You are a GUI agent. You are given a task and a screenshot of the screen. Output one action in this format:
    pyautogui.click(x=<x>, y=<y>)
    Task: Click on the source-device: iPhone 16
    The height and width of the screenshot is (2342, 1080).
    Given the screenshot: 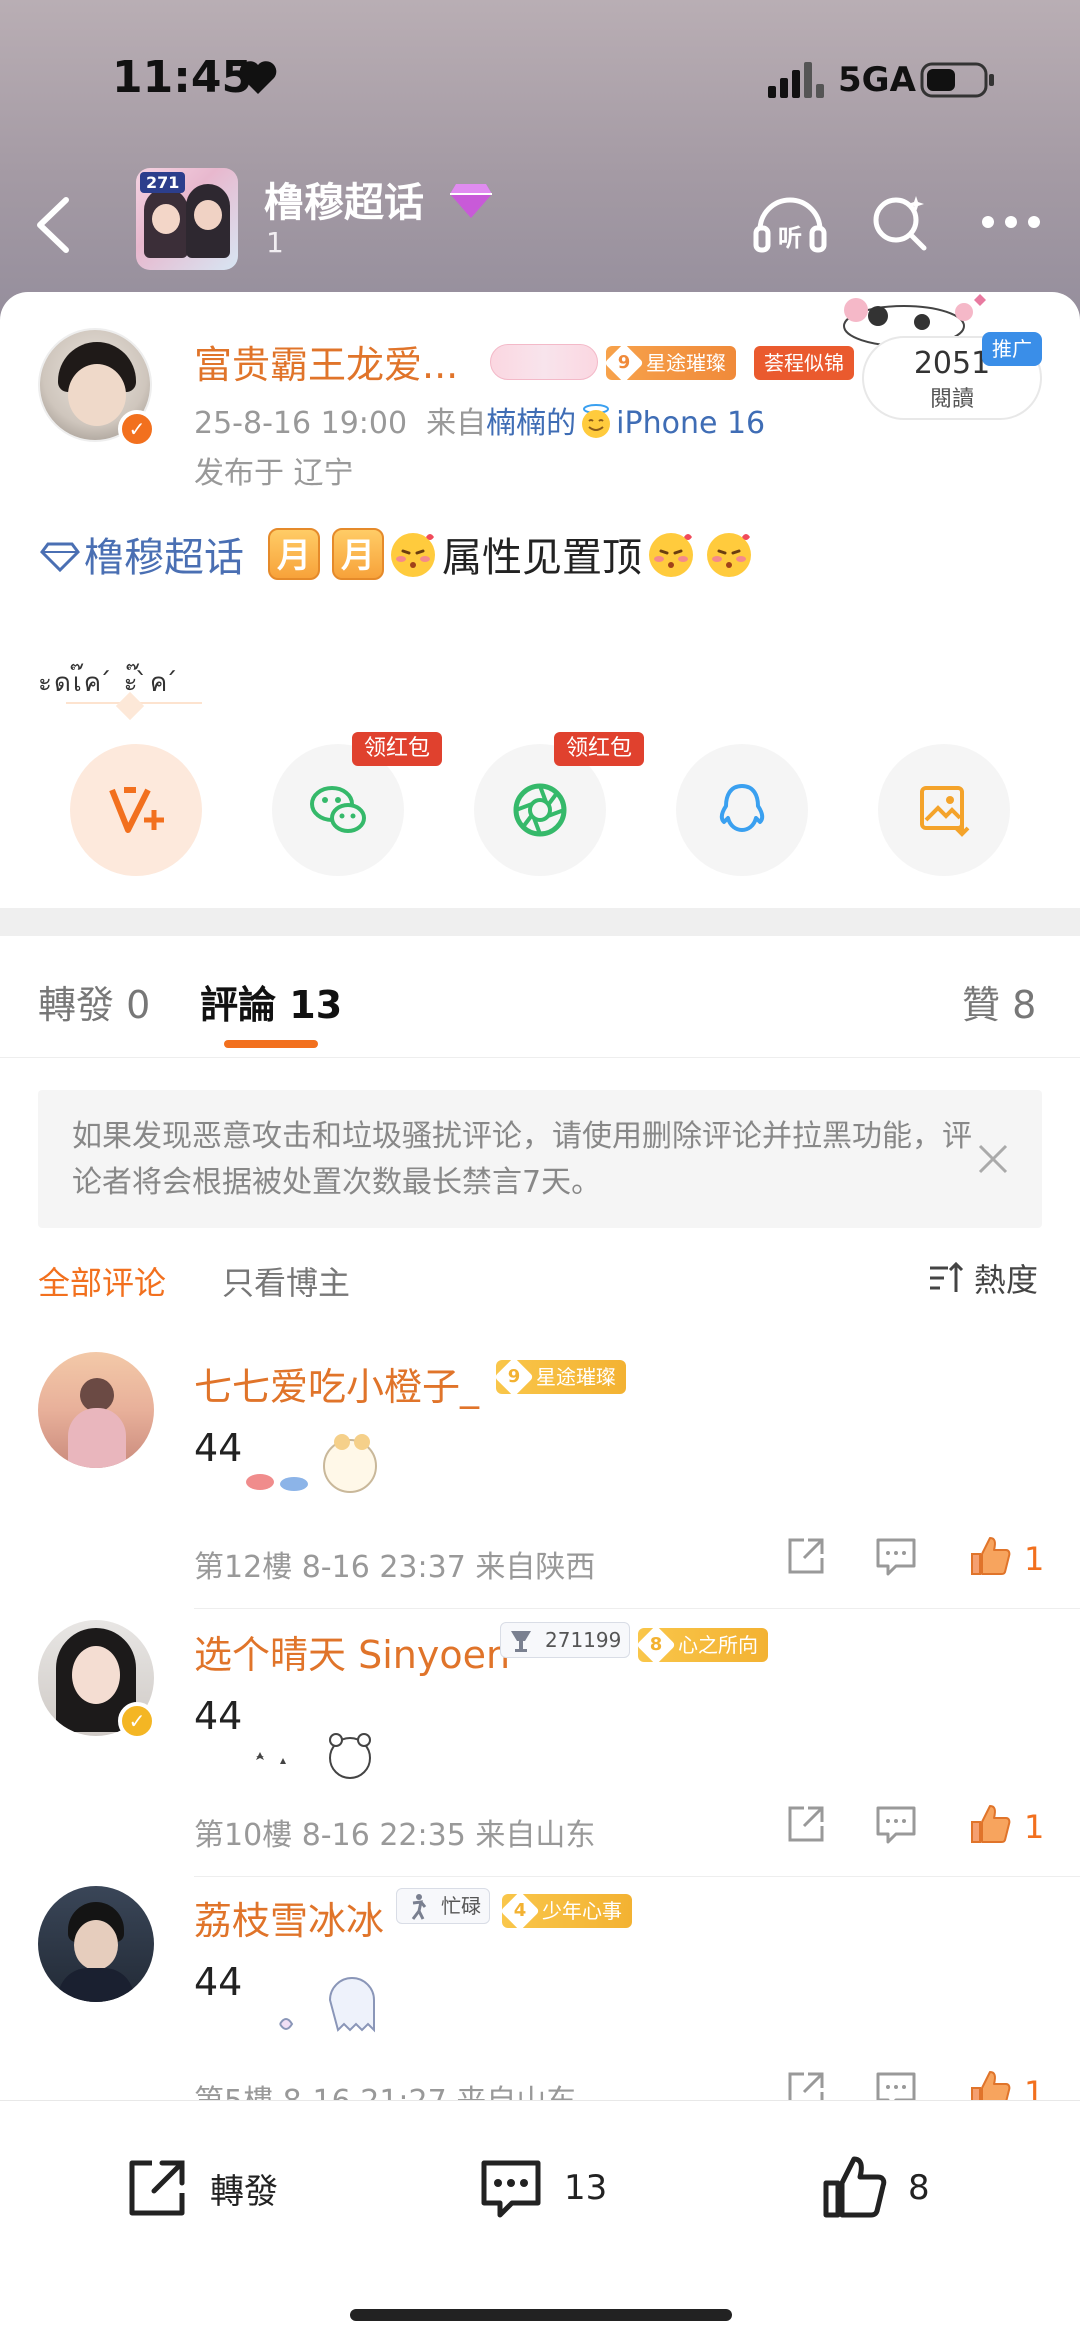 What is the action you would take?
    pyautogui.click(x=690, y=423)
    